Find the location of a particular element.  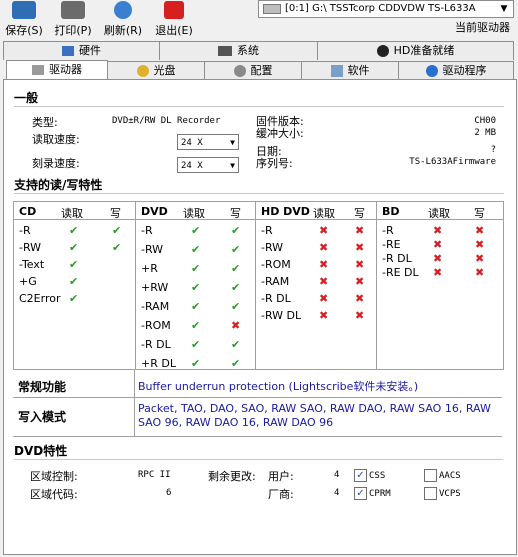

css-label: CSS is located at coordinates (377, 476).